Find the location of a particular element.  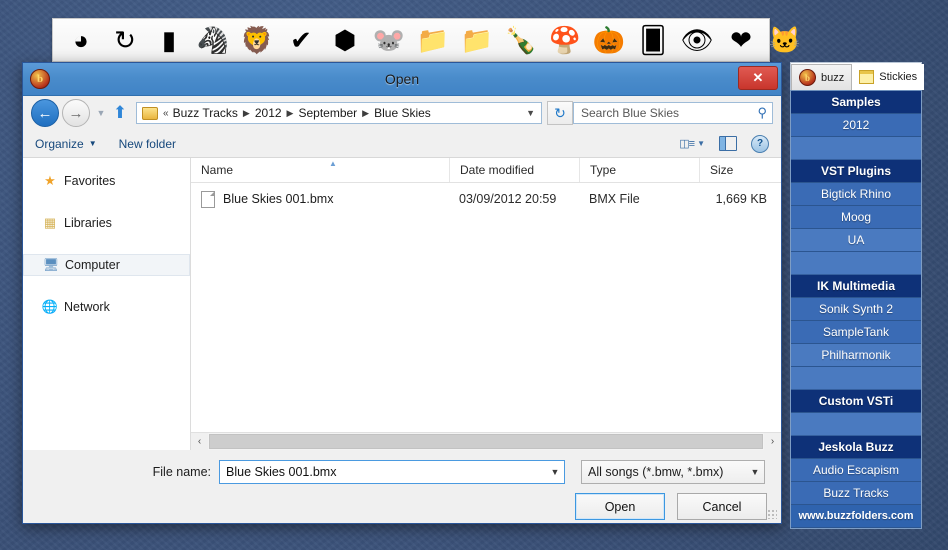

whiskey-bottle-icon: 🍾 is located at coordinates (521, 40).